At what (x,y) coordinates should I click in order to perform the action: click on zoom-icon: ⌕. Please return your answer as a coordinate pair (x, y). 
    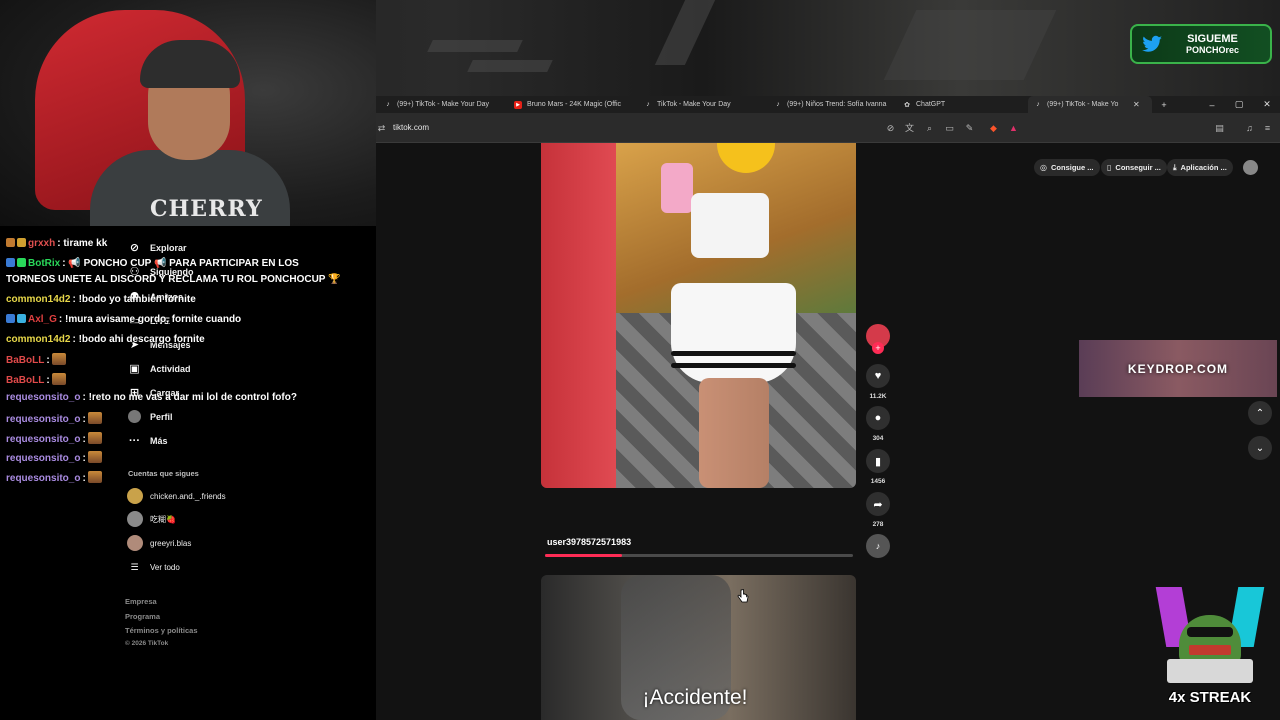
    Looking at the image, I should click on (929, 128).